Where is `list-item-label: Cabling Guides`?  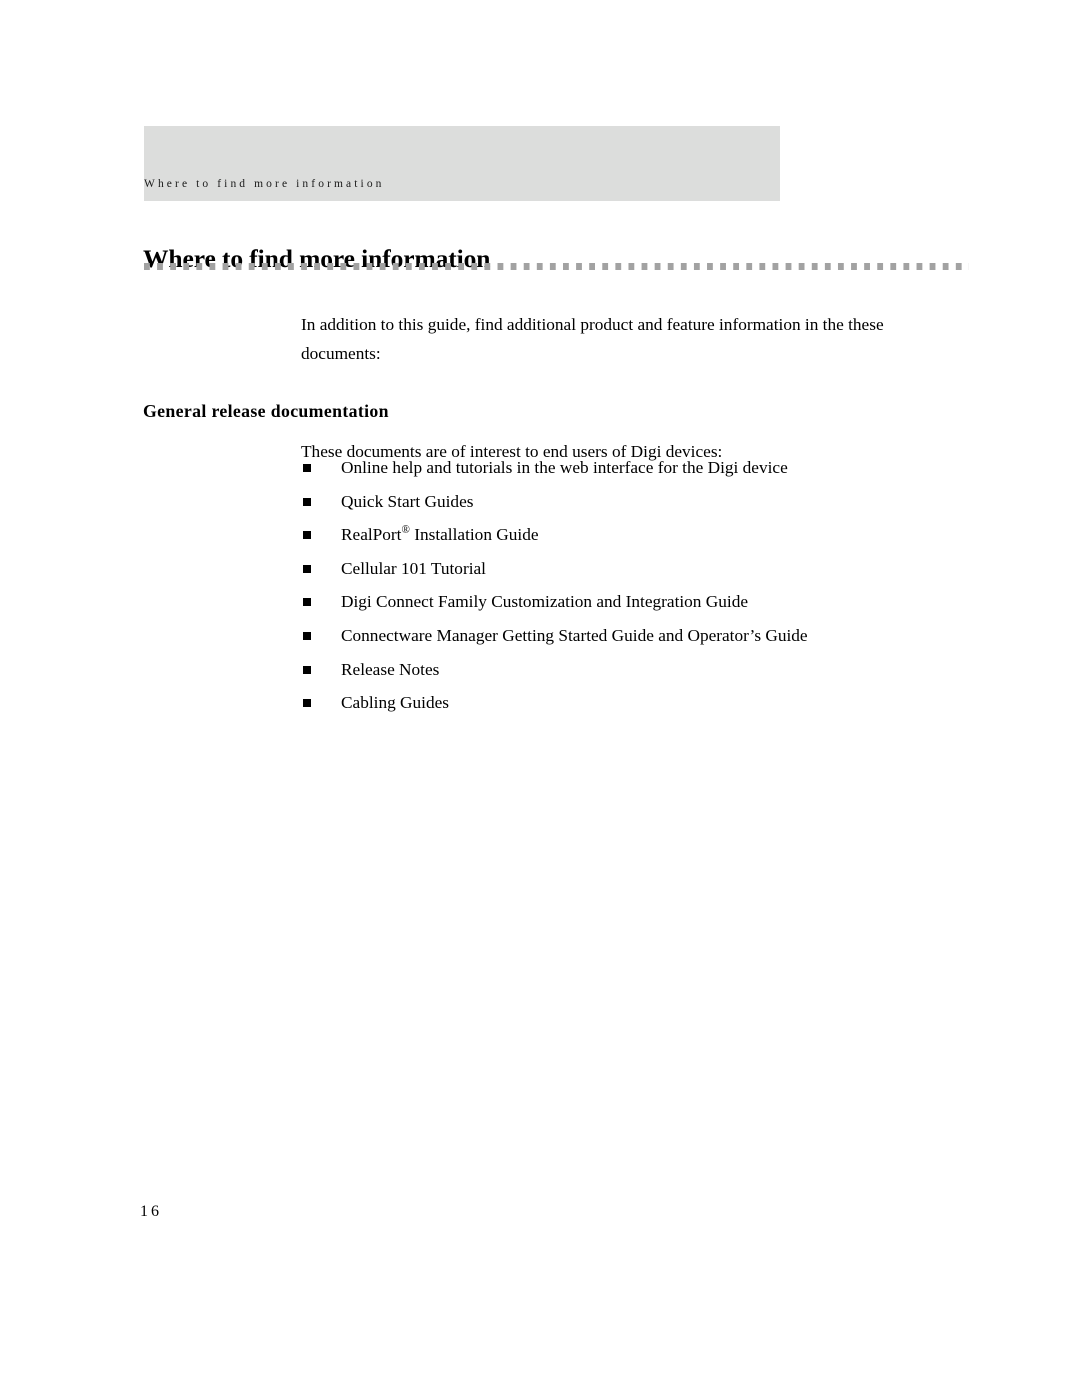 list-item-label: Cabling Guides is located at coordinates (395, 703).